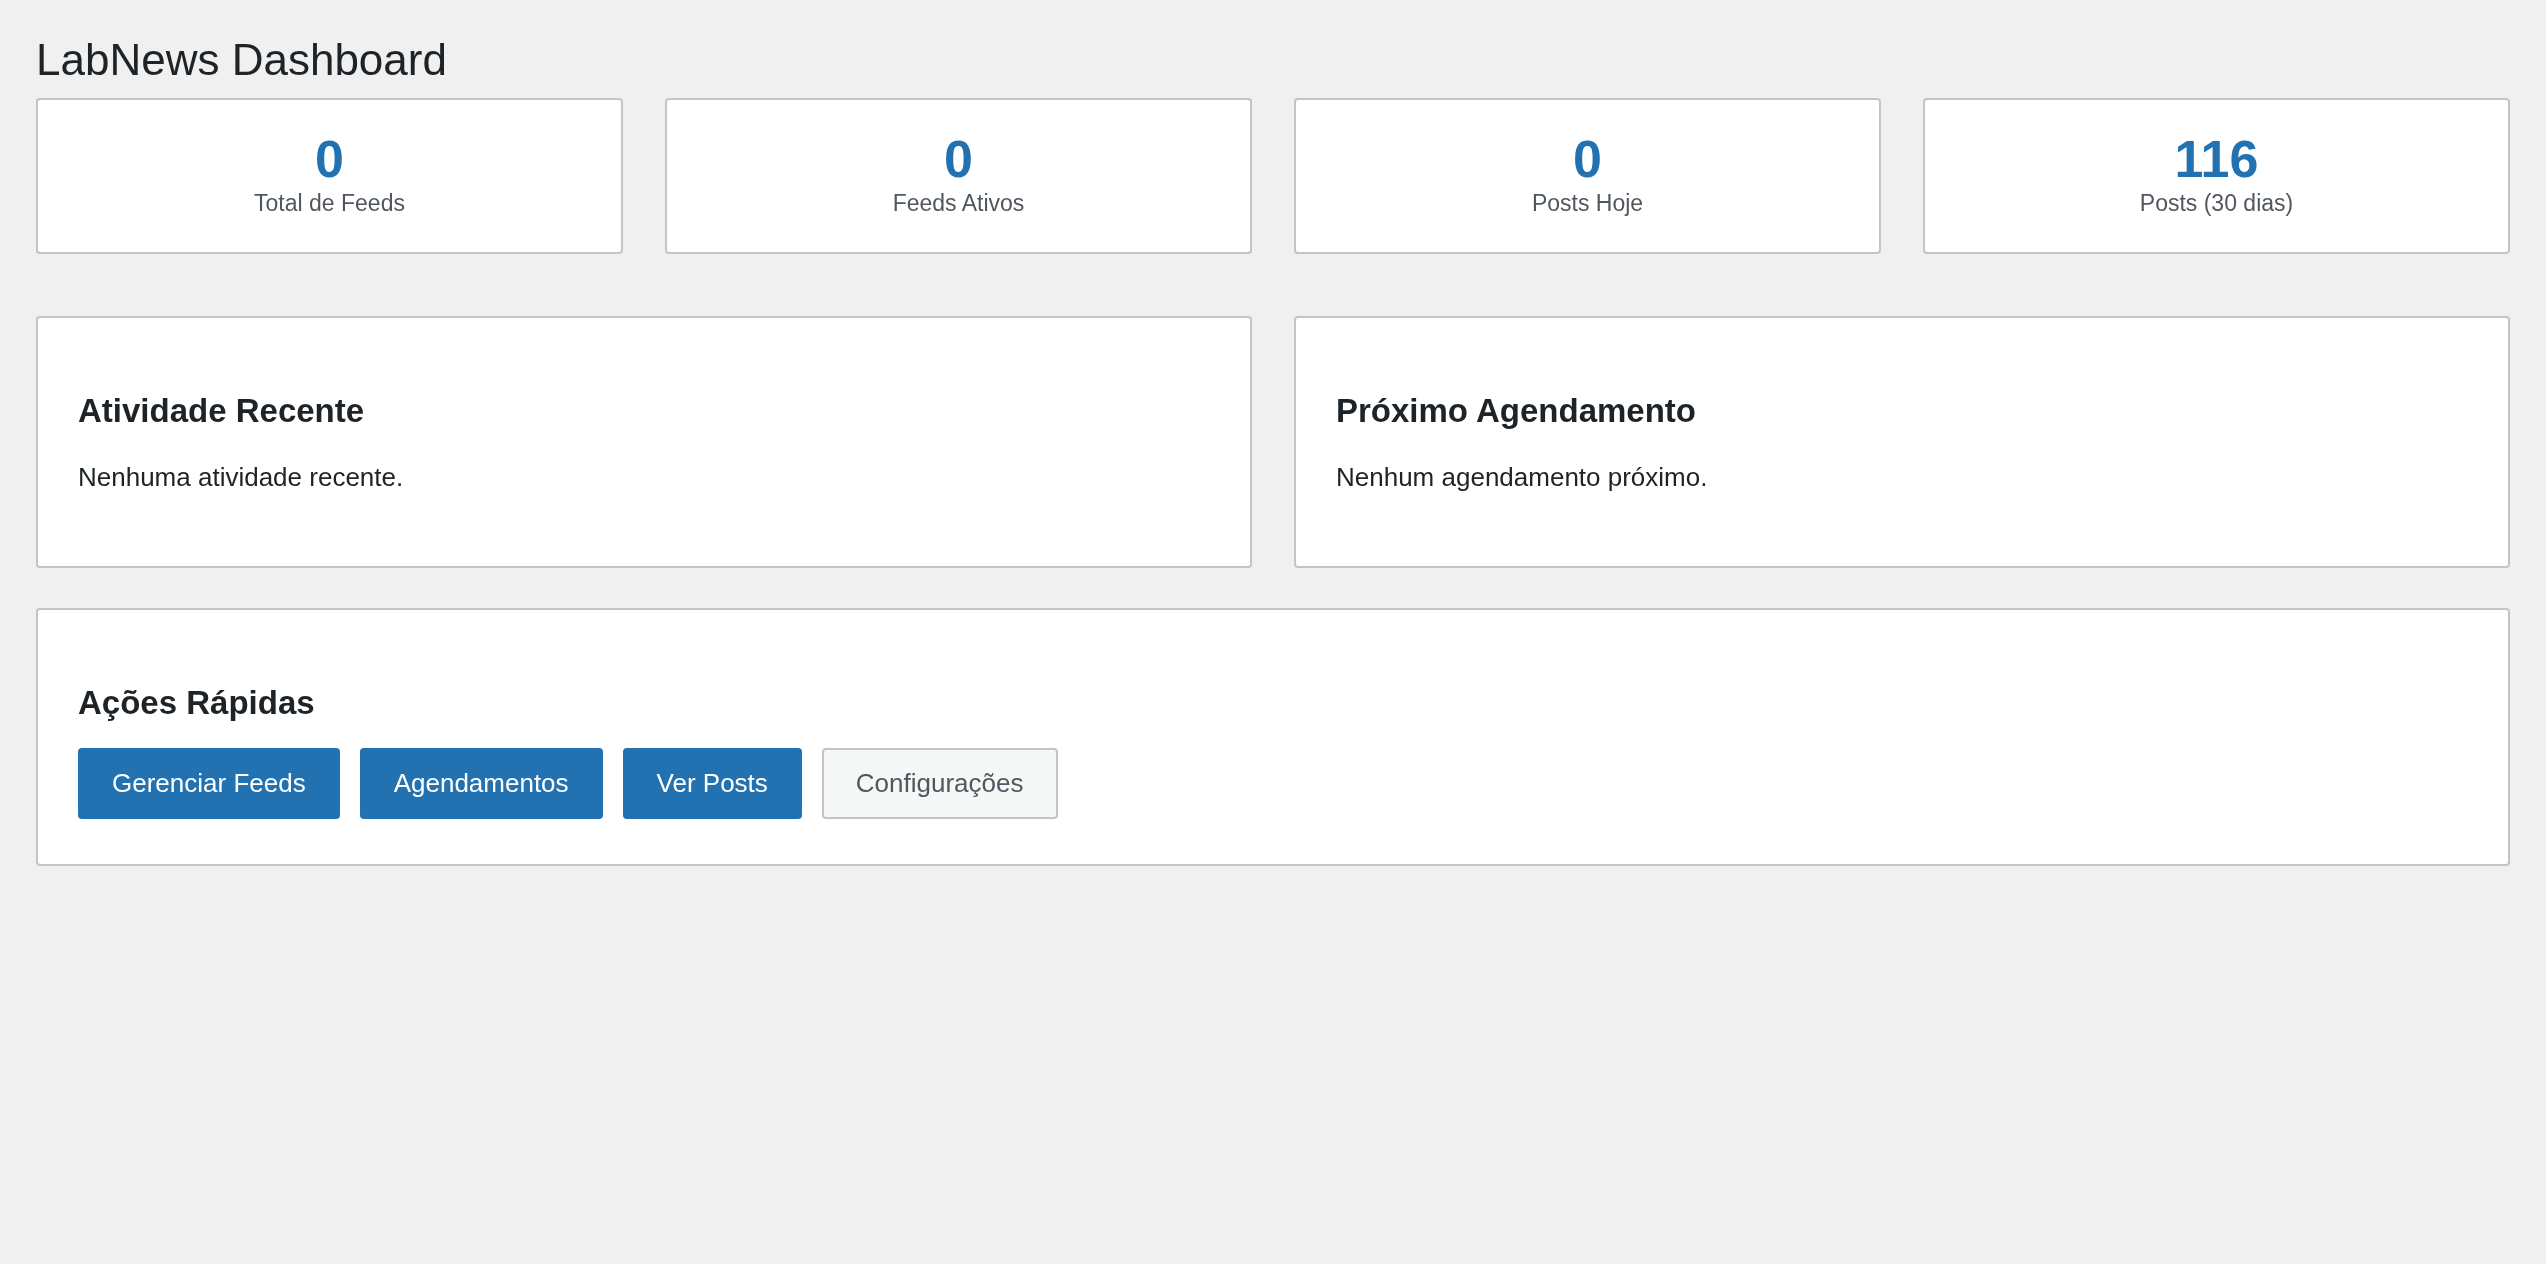 Image resolution: width=2546 pixels, height=1264 pixels. Describe the element at coordinates (481, 783) in the screenshot. I see `action-button: Agendamentos` at that location.